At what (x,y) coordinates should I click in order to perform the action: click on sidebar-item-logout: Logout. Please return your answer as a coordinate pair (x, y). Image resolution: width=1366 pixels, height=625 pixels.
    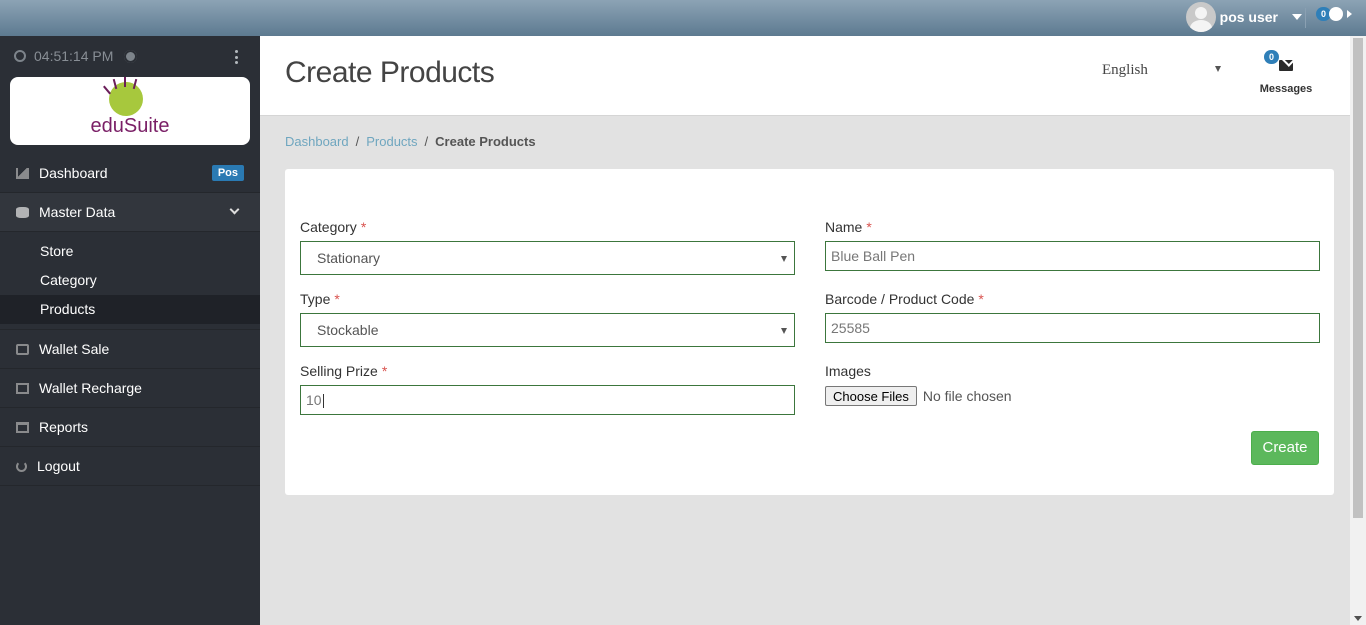
    Looking at the image, I should click on (130, 466).